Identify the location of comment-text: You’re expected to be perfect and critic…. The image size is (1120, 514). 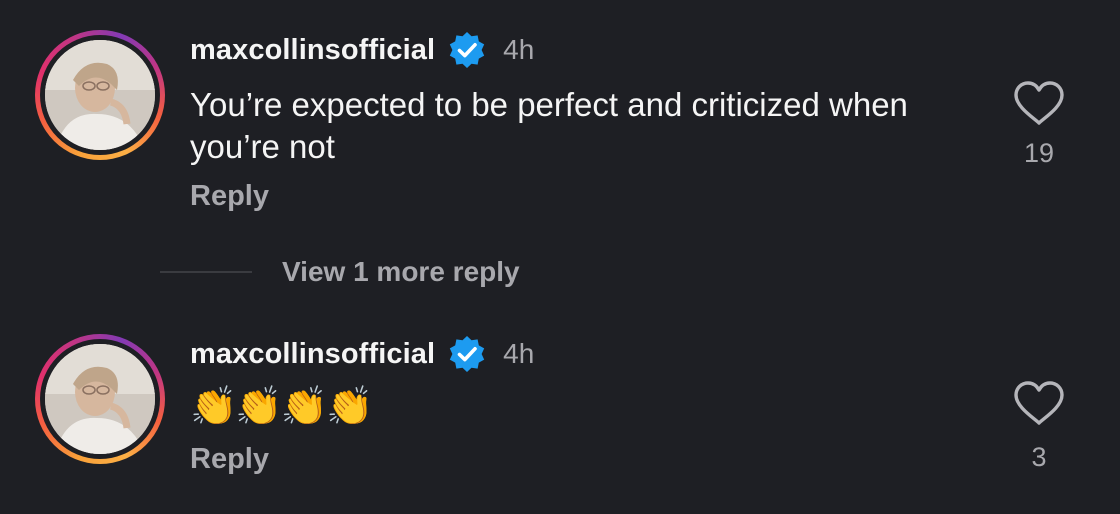
(549, 125).